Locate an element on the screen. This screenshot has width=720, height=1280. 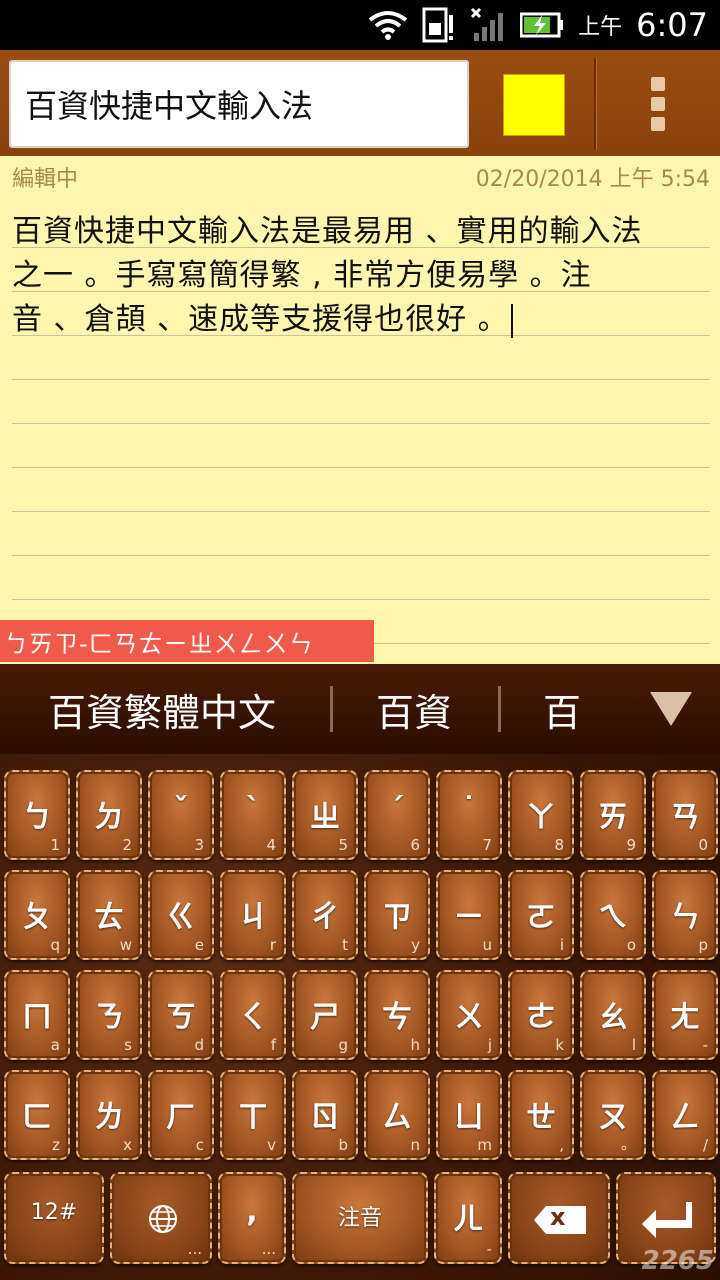
keyboard-key: ㄧu is located at coordinates (469, 915).